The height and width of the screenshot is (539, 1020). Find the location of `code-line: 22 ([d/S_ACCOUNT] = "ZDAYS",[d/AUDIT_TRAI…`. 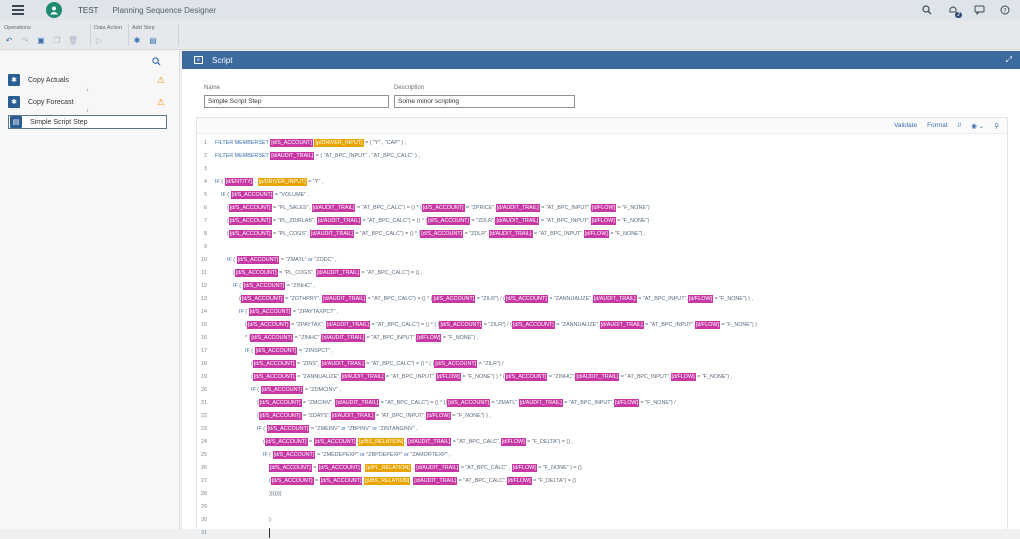

code-line: 22 ([d/S_ACCOUNT] = "ZDAYS",[d/AUDIT_TRAI… is located at coordinates (346, 415).